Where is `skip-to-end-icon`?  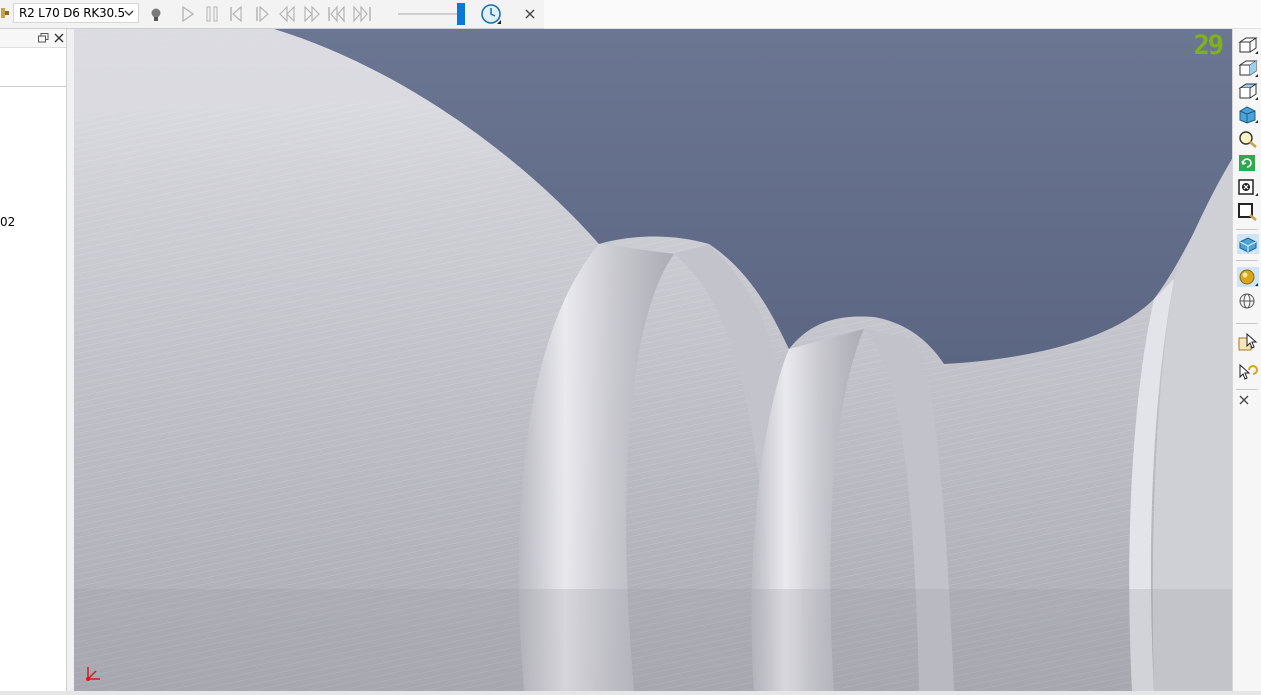 skip-to-end-icon is located at coordinates (362, 14).